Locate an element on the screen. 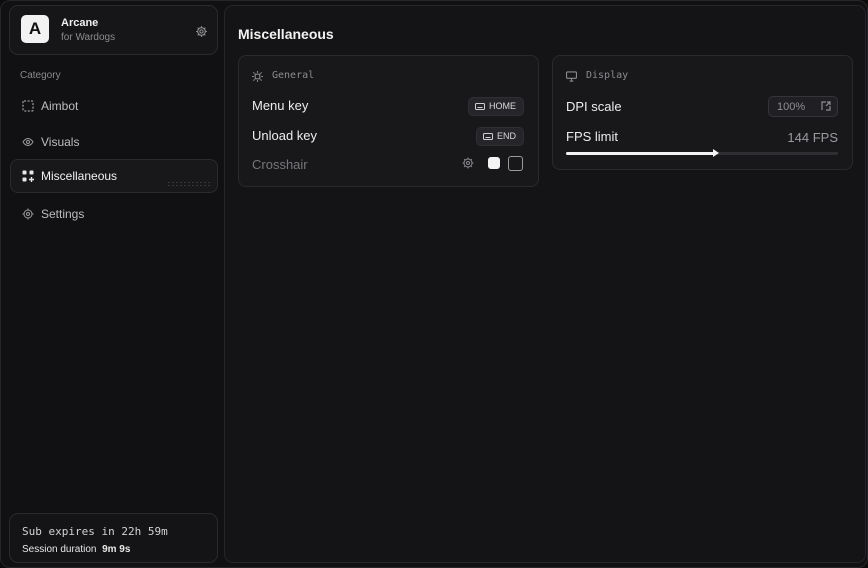  category-label: Category is located at coordinates (40, 75).